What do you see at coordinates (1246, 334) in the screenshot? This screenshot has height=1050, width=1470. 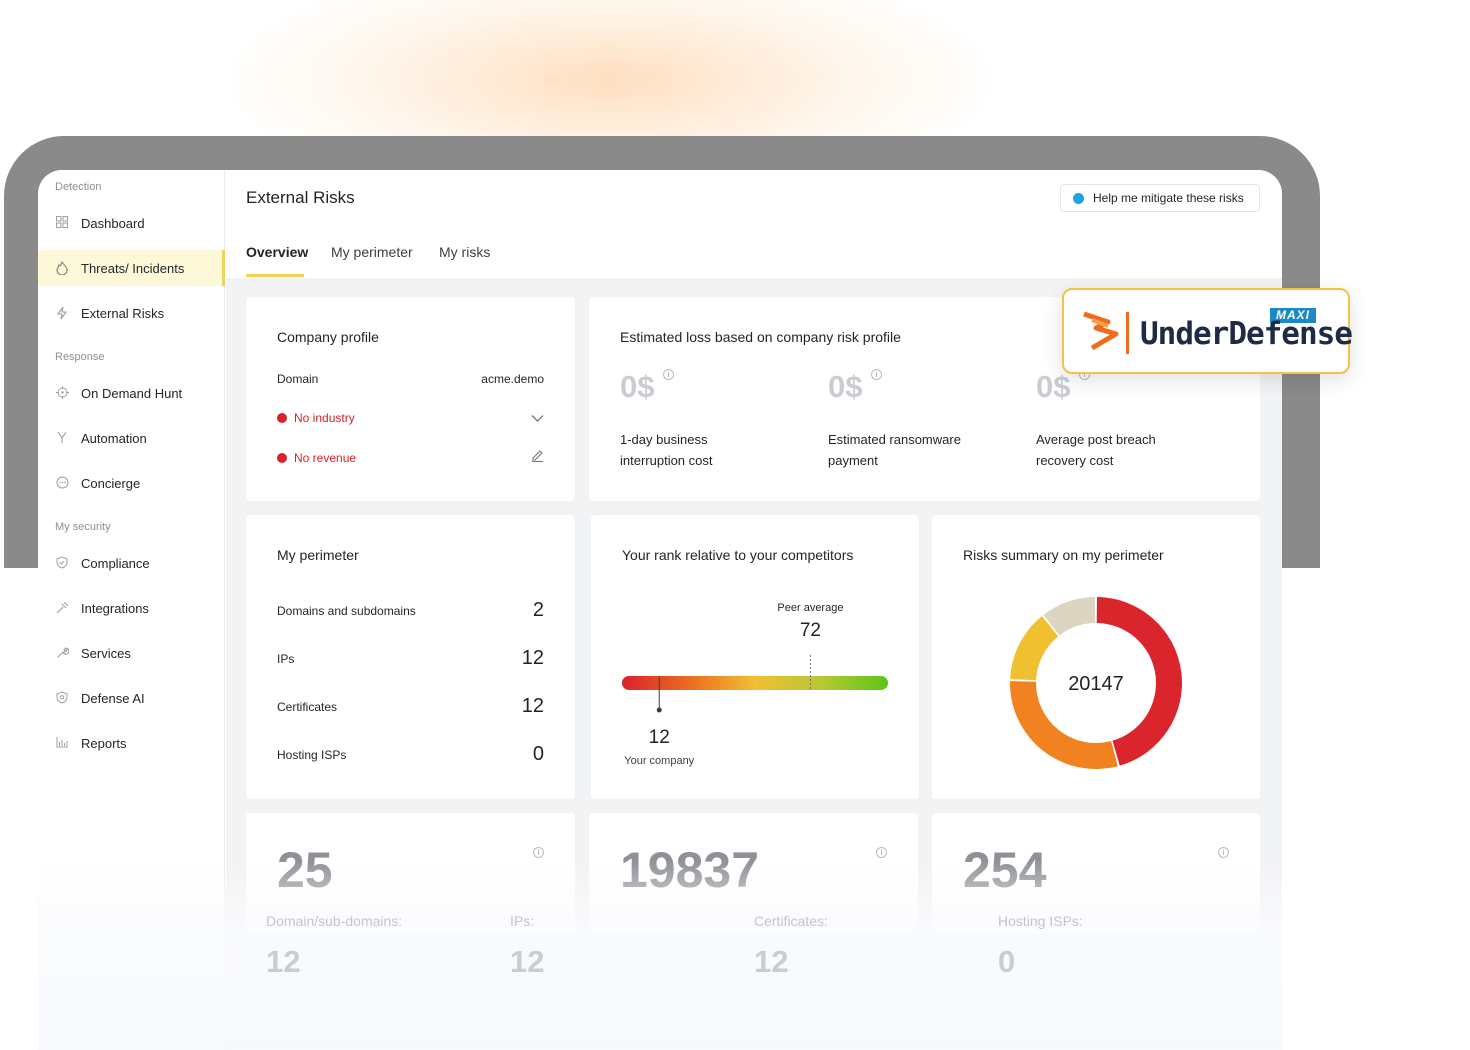 I see `brand-name: UnderDefense` at bounding box center [1246, 334].